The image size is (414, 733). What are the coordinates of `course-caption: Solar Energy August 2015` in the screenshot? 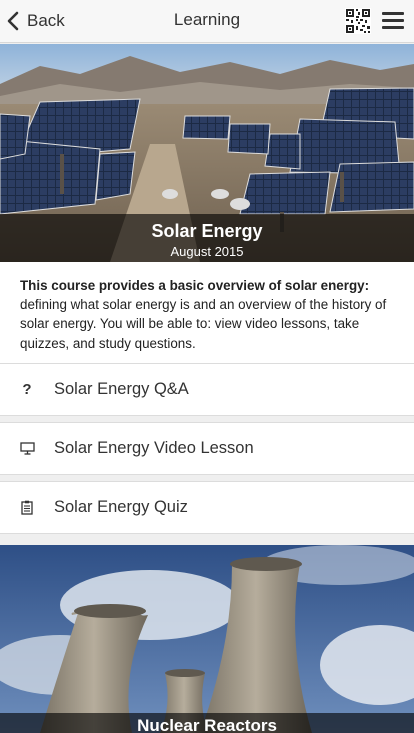 It's located at (207, 238).